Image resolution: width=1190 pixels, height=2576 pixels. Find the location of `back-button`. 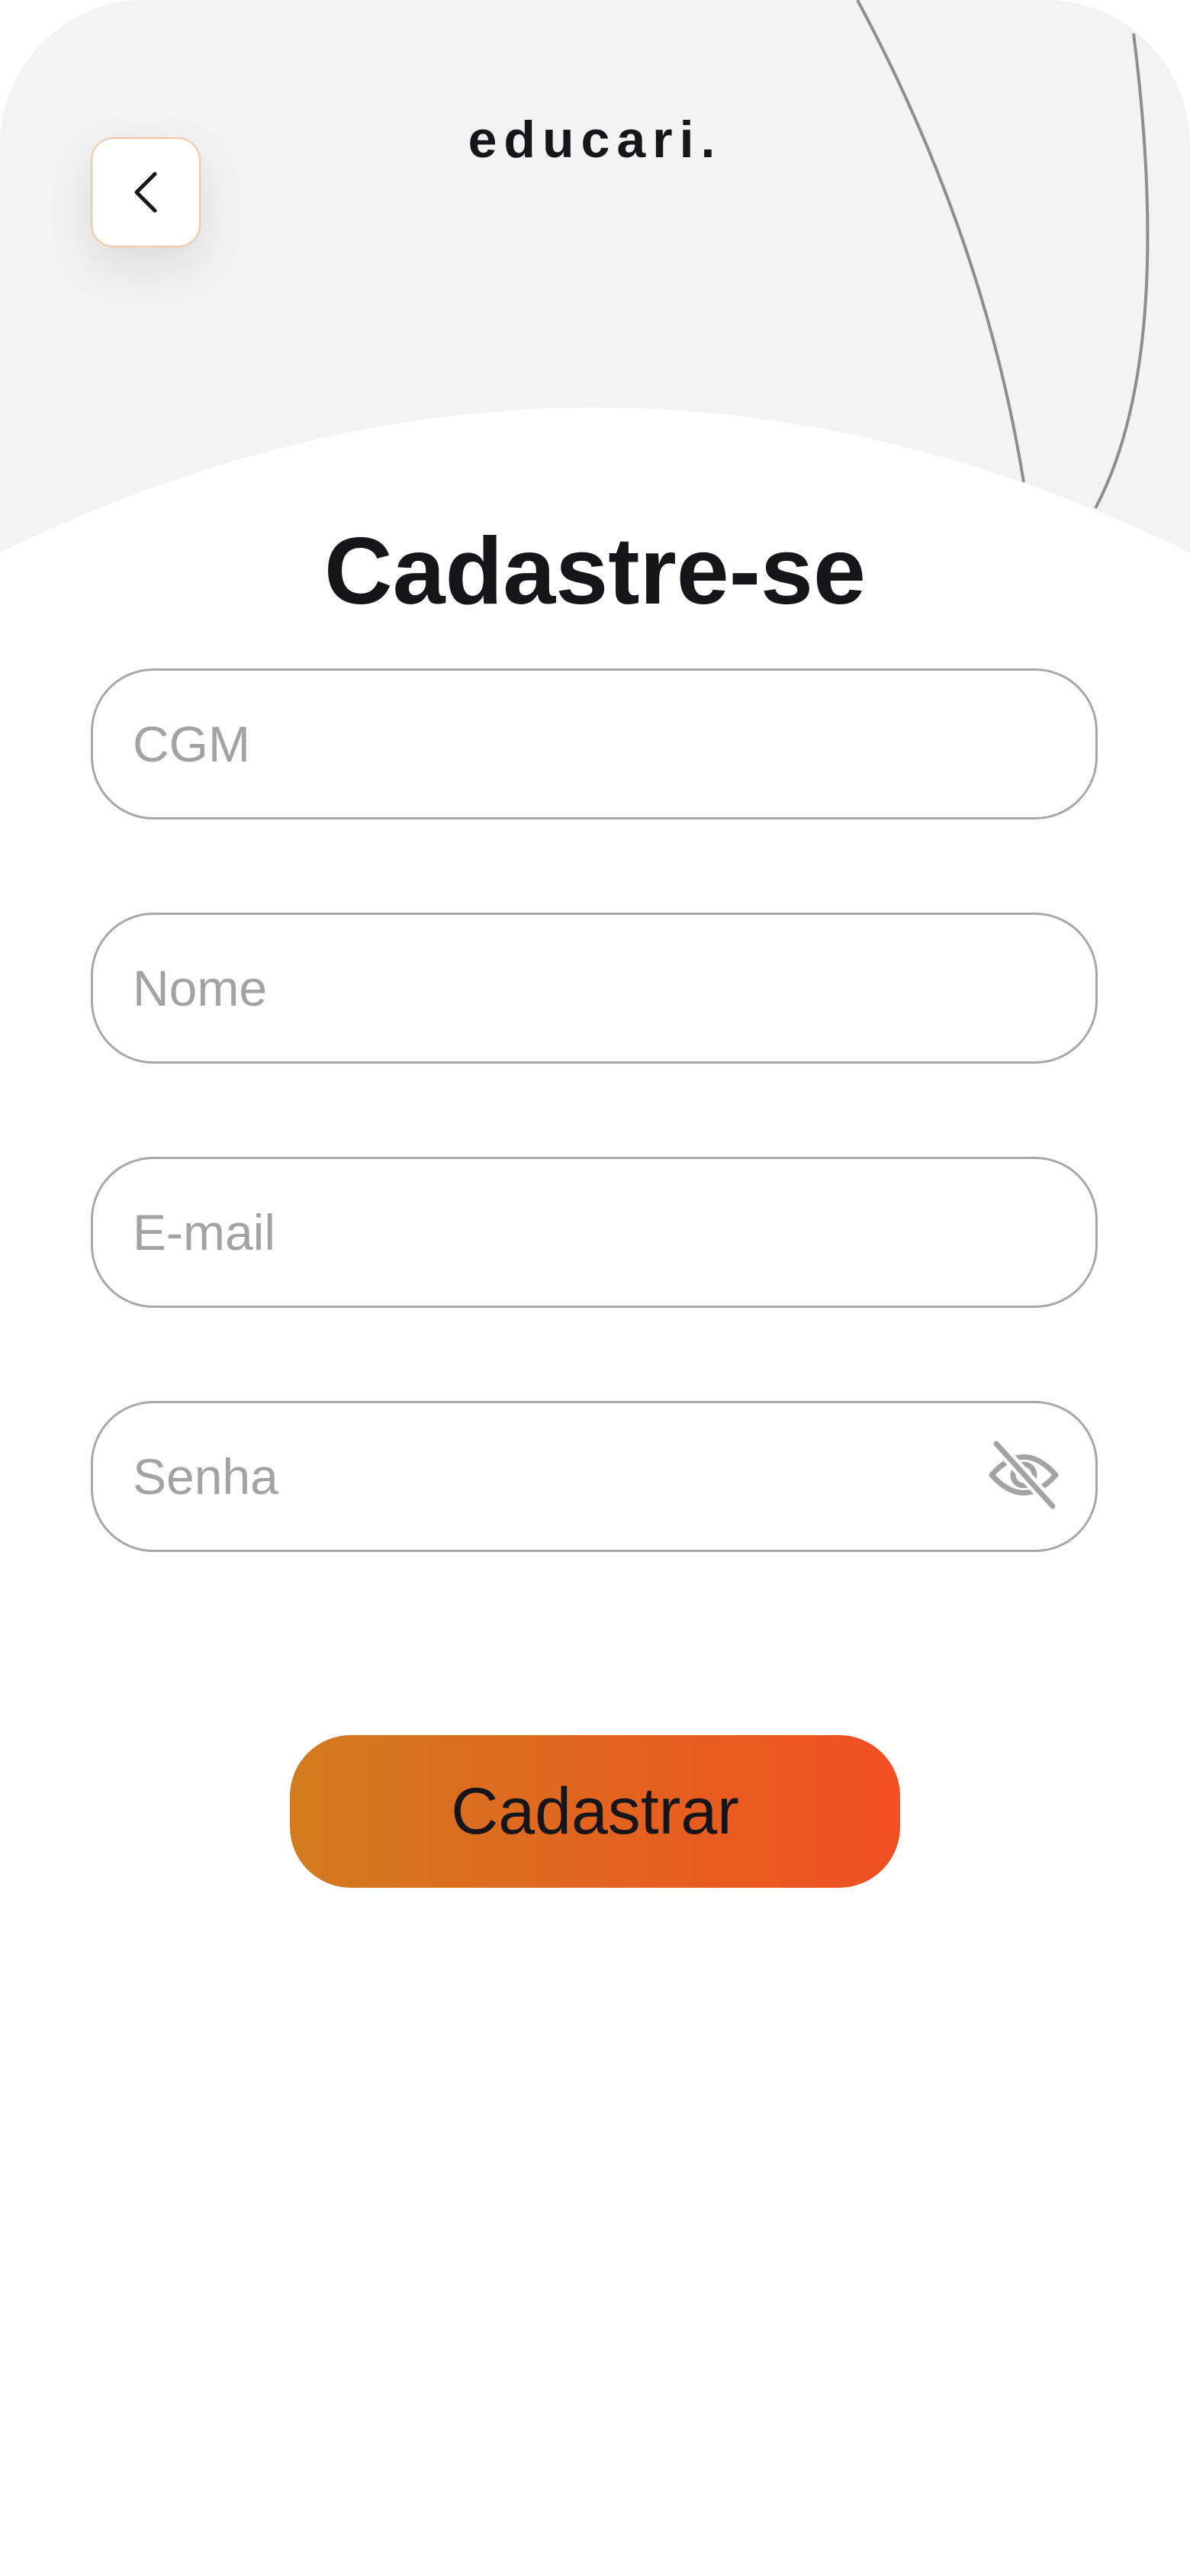

back-button is located at coordinates (146, 192).